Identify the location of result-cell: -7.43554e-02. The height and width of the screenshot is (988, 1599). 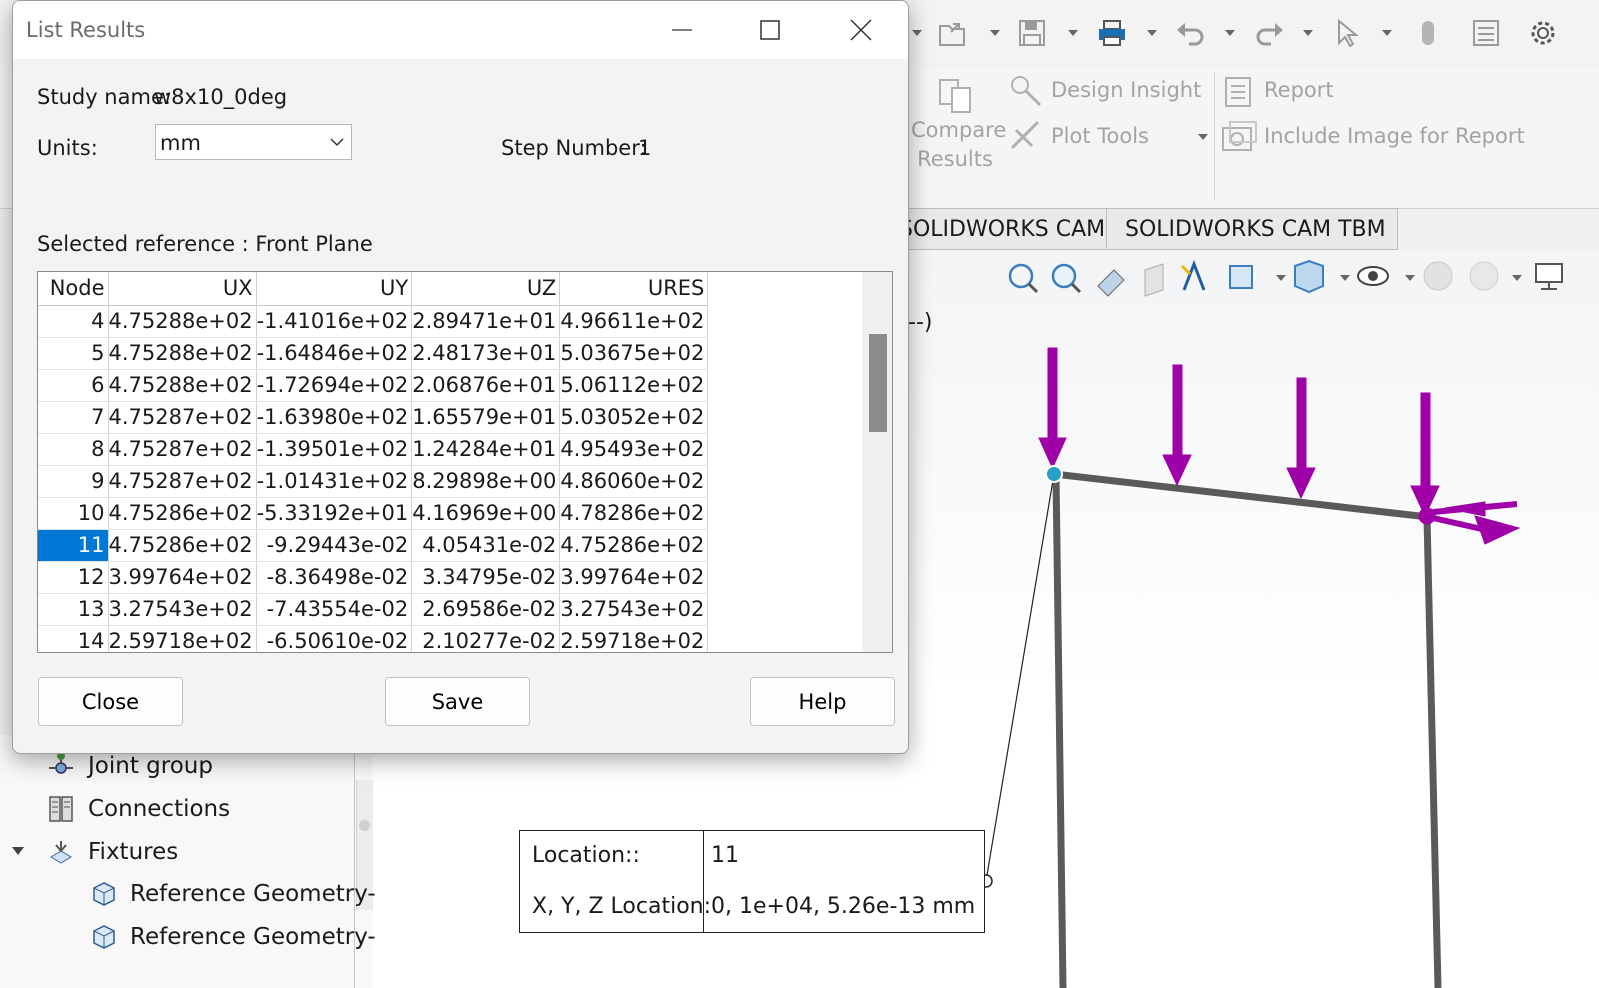
(334, 609).